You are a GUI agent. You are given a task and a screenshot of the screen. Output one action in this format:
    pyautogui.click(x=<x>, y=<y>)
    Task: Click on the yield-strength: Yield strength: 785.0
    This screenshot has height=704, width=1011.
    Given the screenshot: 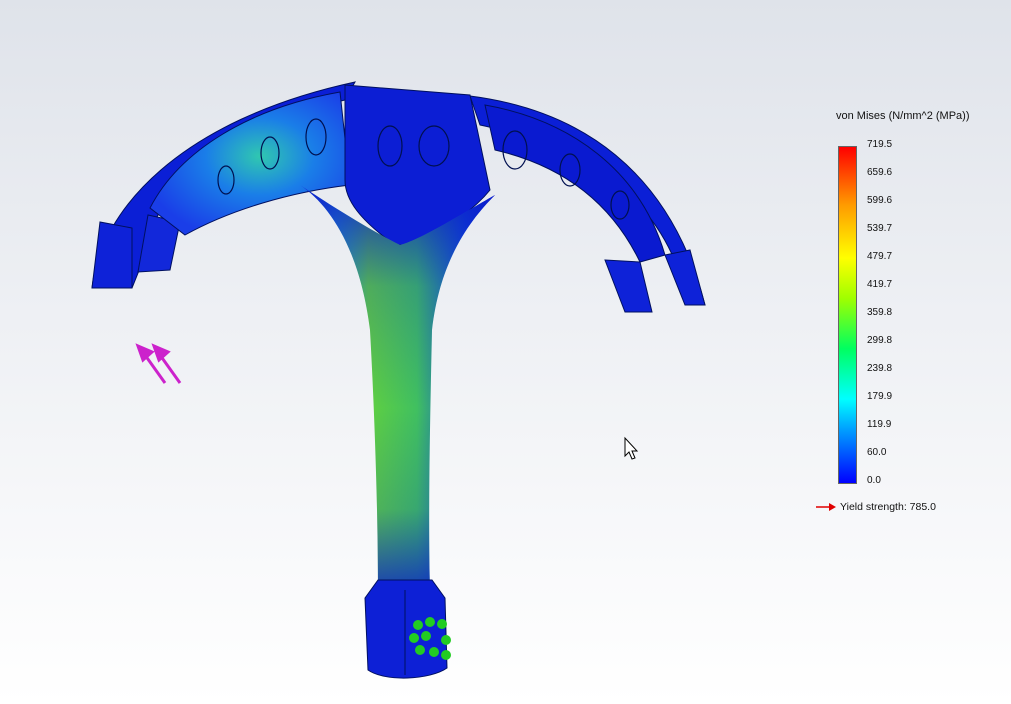 What is the action you would take?
    pyautogui.click(x=876, y=507)
    